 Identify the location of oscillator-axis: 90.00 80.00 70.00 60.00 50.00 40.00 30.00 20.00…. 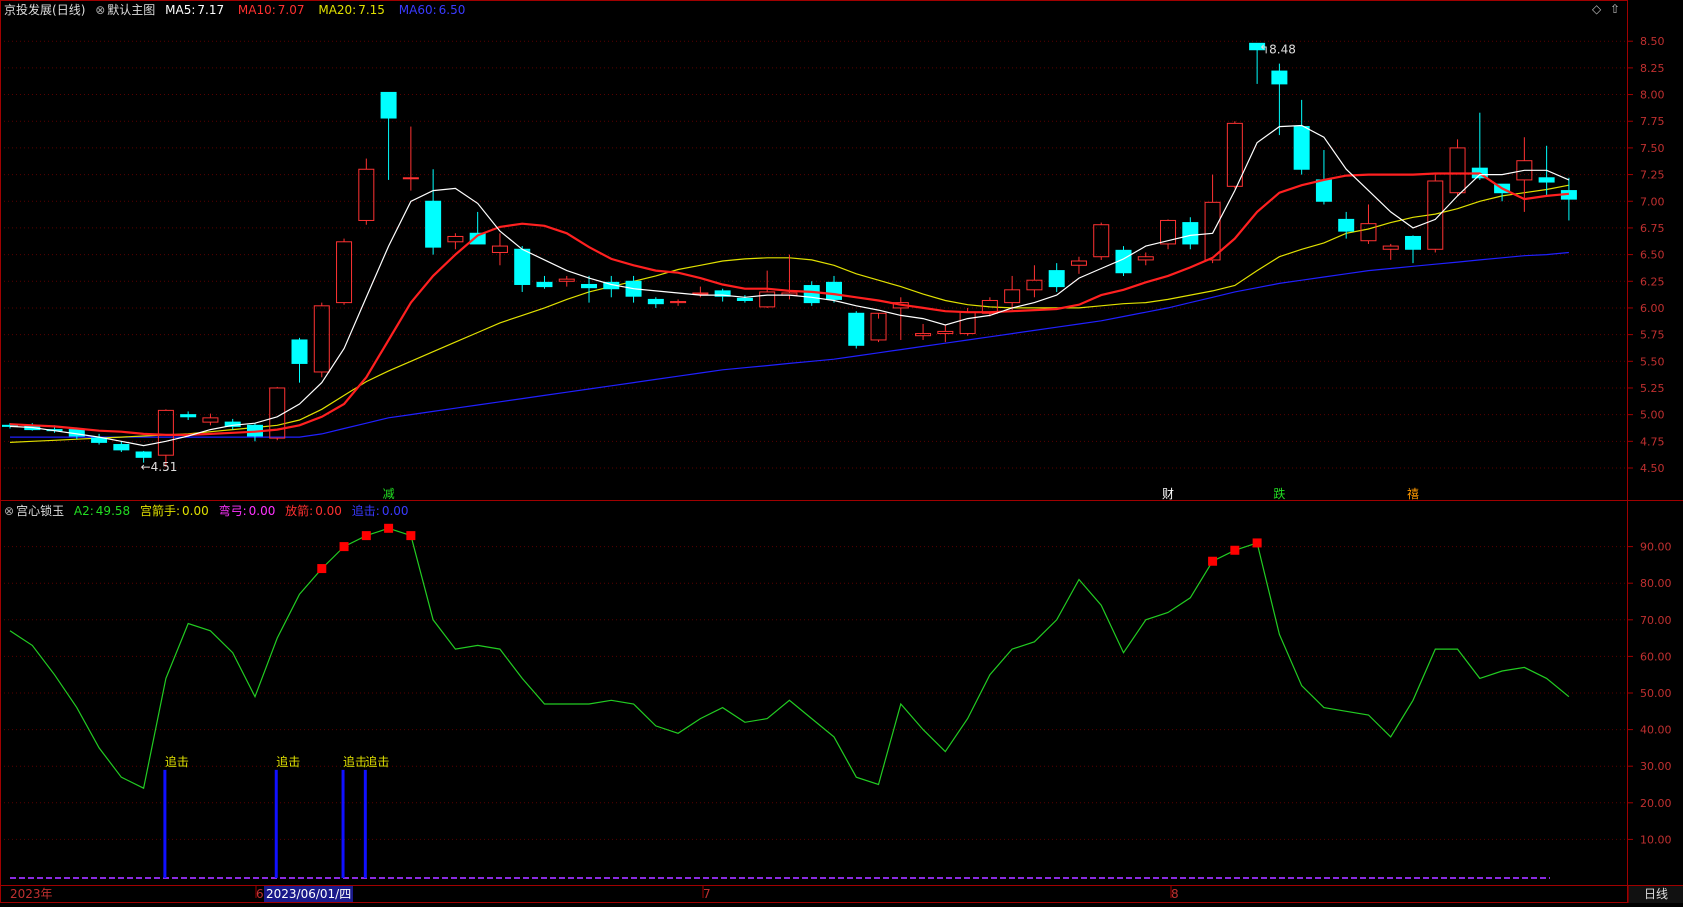
(1649, 693).